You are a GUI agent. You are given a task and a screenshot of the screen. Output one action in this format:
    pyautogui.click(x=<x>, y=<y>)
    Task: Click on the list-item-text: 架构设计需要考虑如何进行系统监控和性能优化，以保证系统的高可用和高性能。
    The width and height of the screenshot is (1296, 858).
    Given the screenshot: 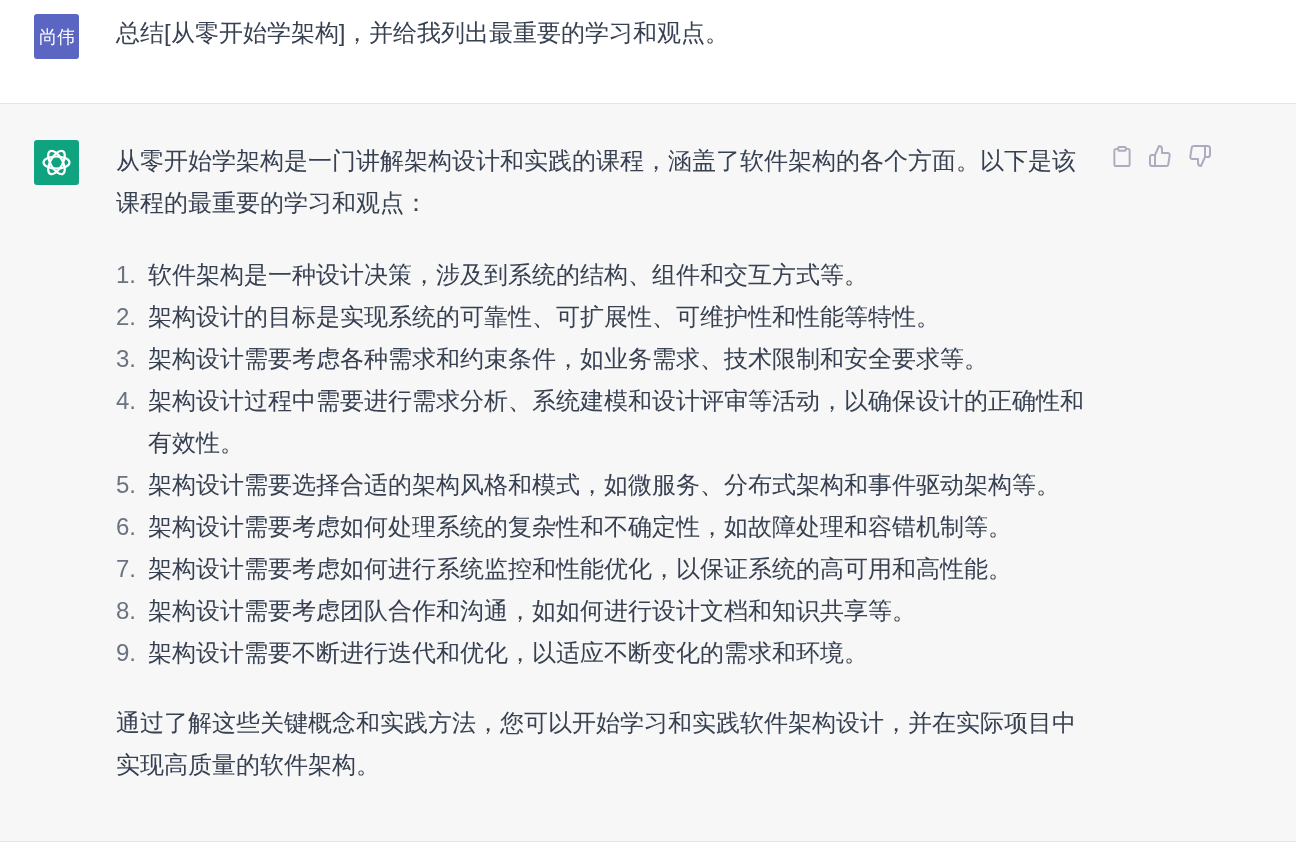 What is the action you would take?
    pyautogui.click(x=580, y=569)
    